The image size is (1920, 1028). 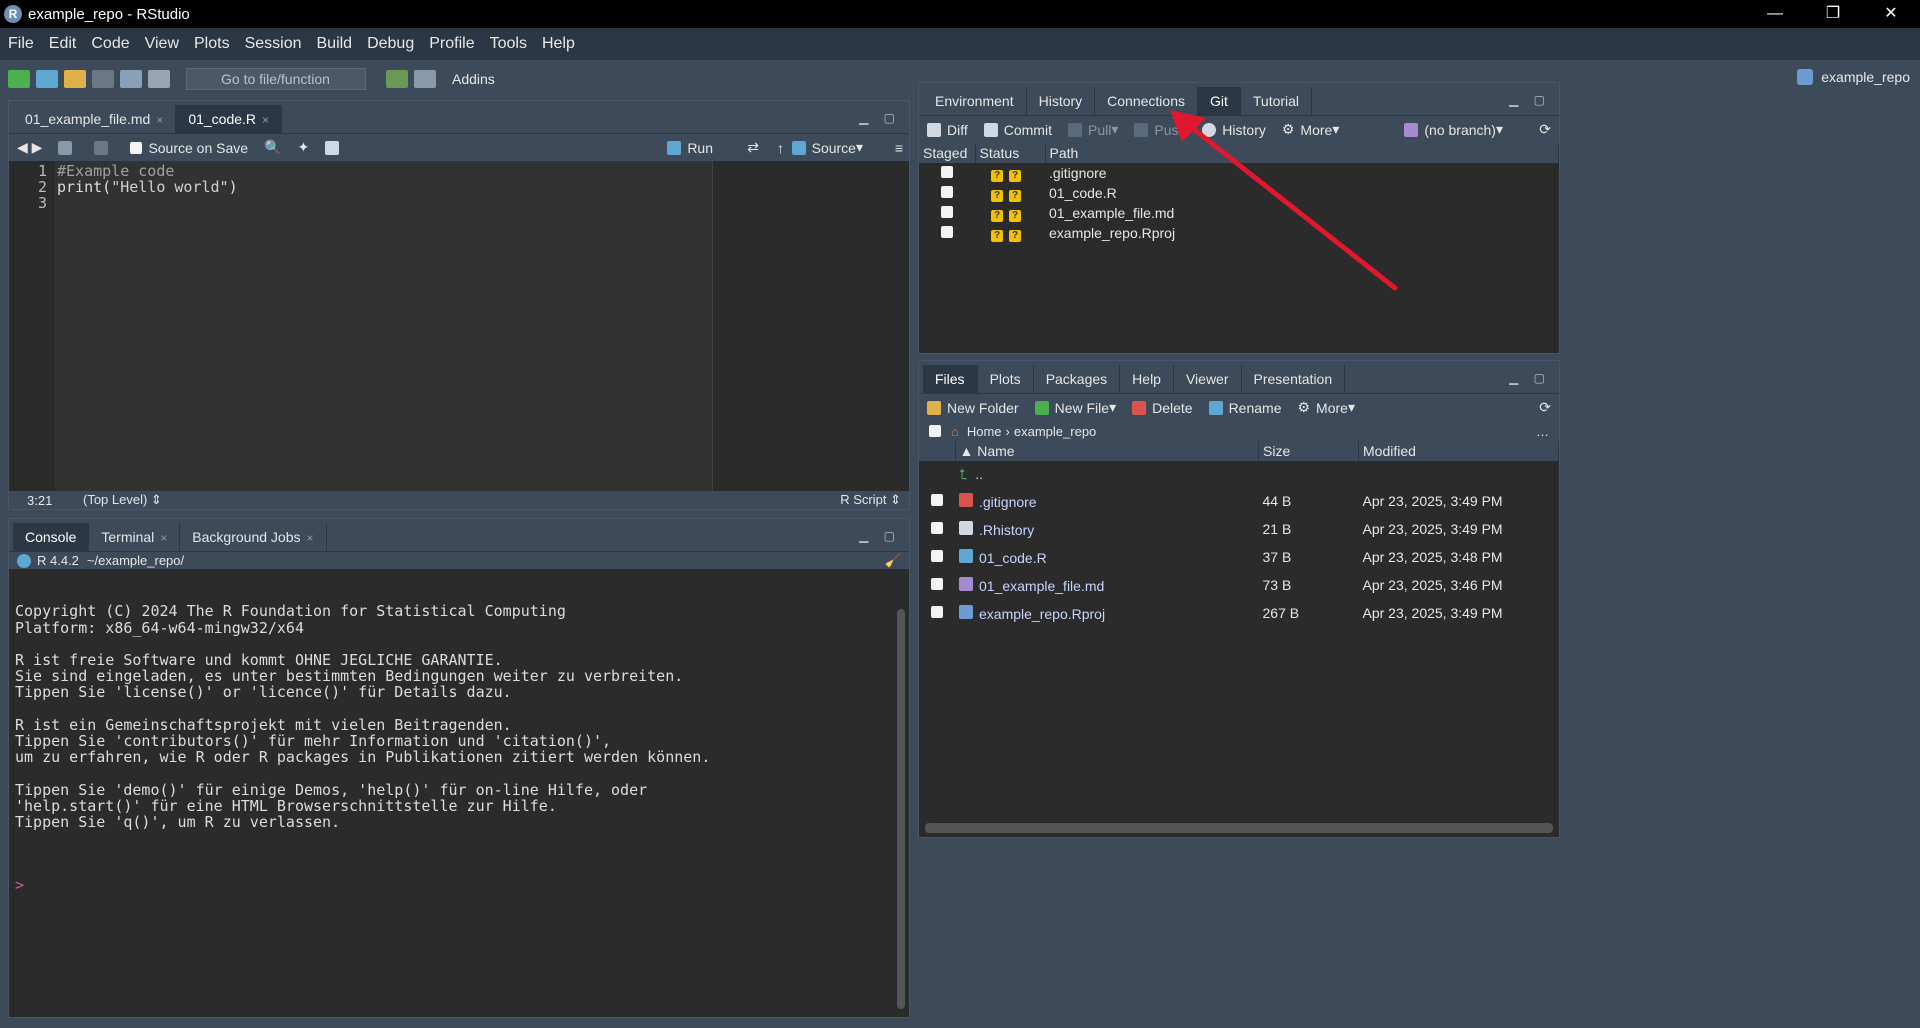 What do you see at coordinates (1239, 193) in the screenshot?
I see `table-row: ?? 01_code.R` at bounding box center [1239, 193].